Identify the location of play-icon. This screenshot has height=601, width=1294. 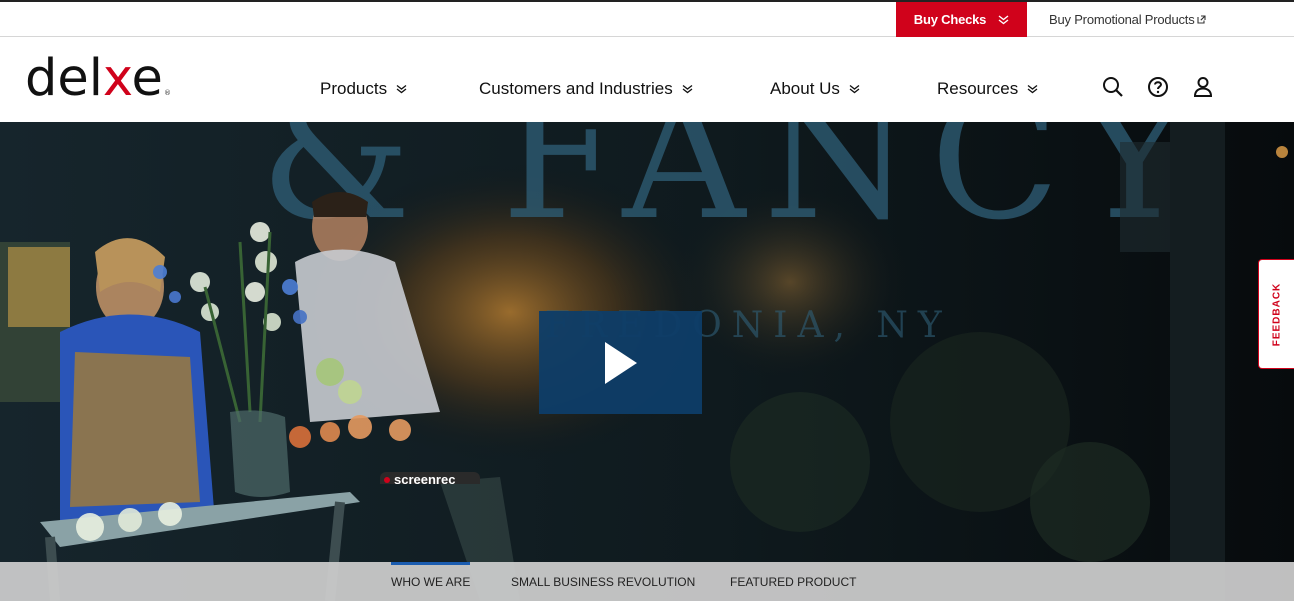
(620, 362).